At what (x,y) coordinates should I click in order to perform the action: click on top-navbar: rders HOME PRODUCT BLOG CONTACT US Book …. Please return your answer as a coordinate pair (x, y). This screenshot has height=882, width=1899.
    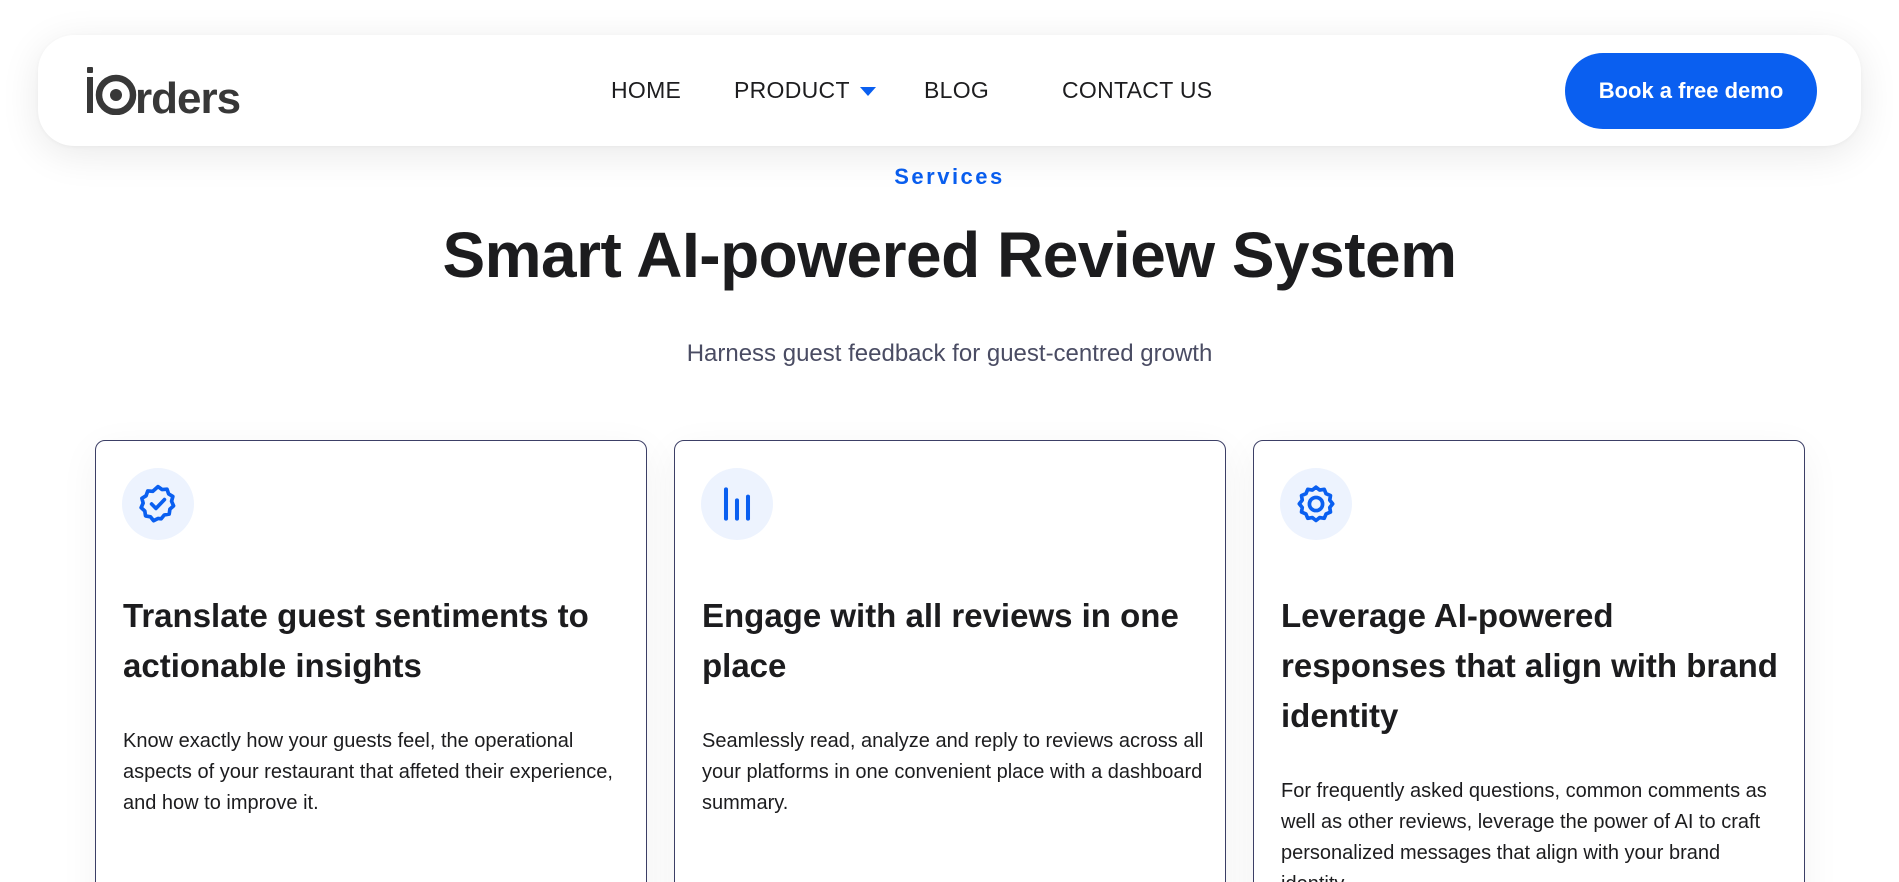
    Looking at the image, I should click on (949, 90).